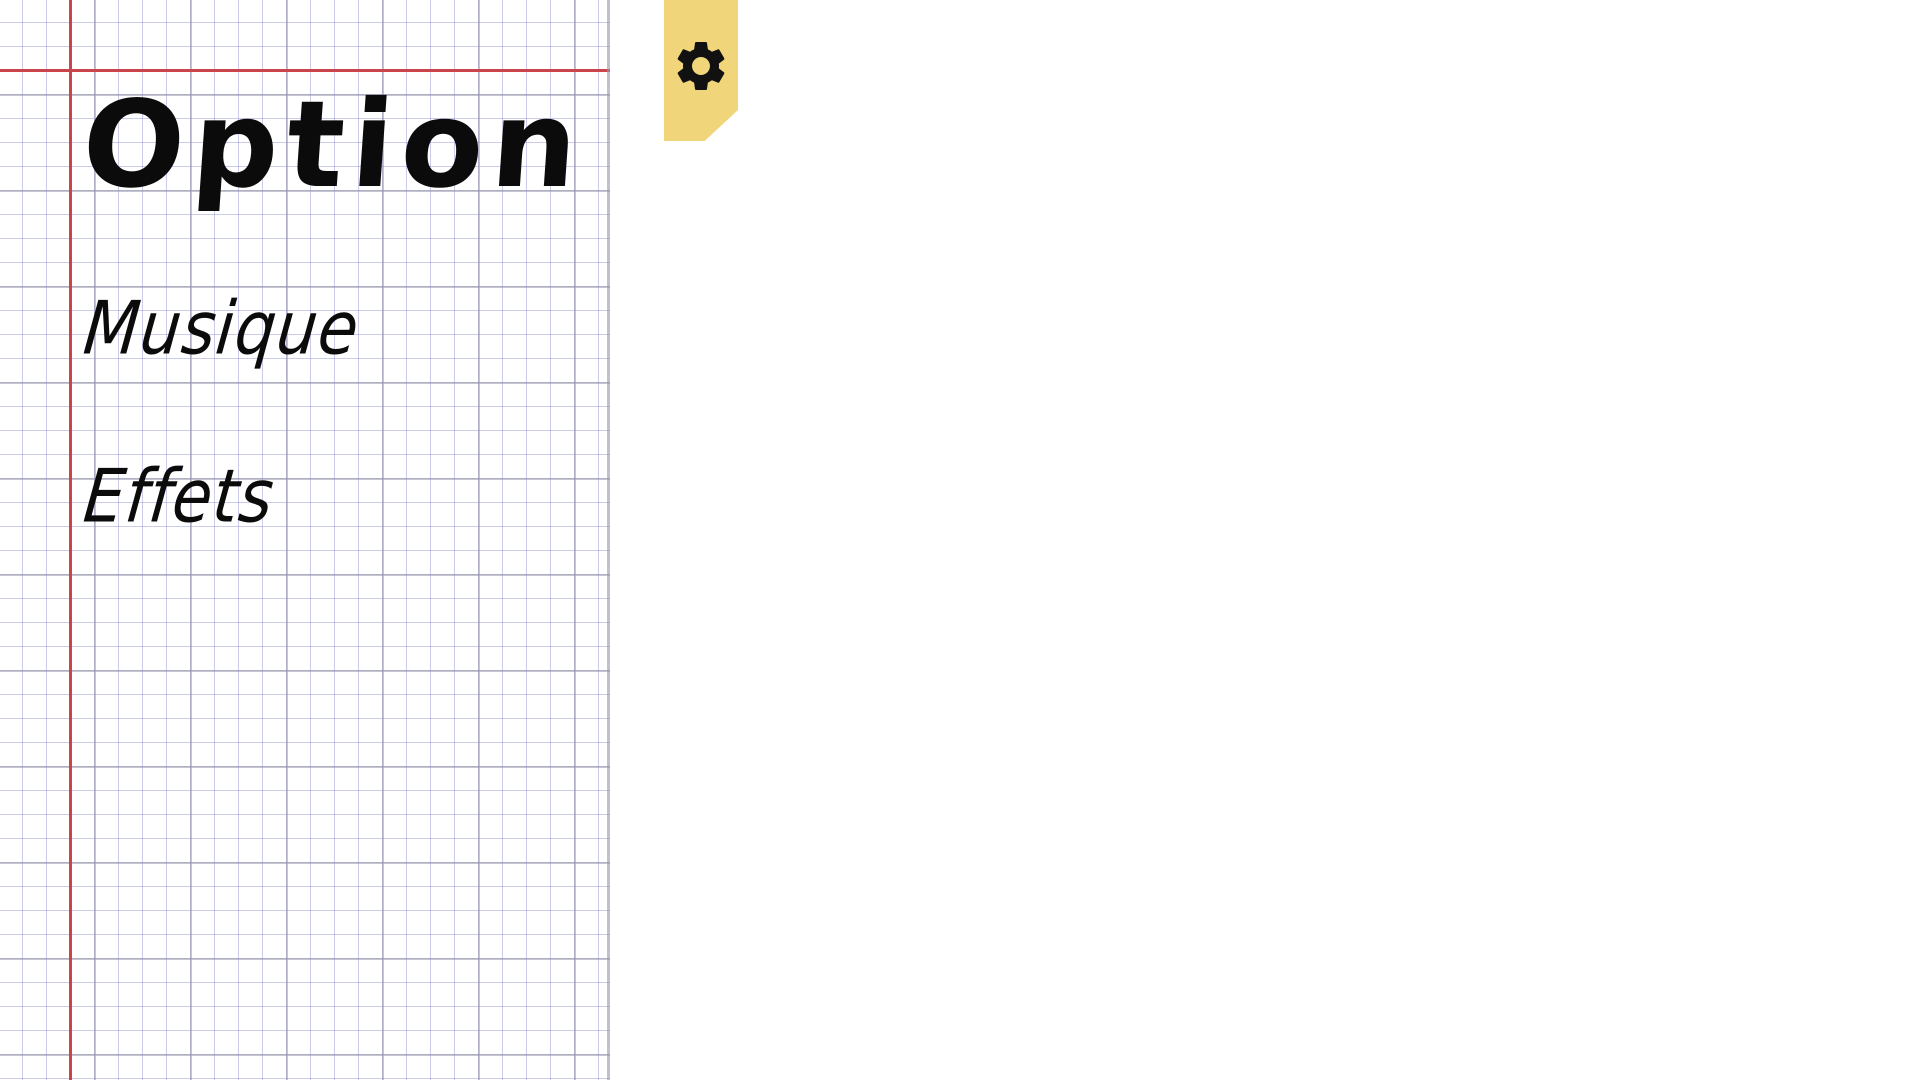 This screenshot has height=1080, width=1920. What do you see at coordinates (305, 70) in the screenshot?
I see `paper-top-margin-line` at bounding box center [305, 70].